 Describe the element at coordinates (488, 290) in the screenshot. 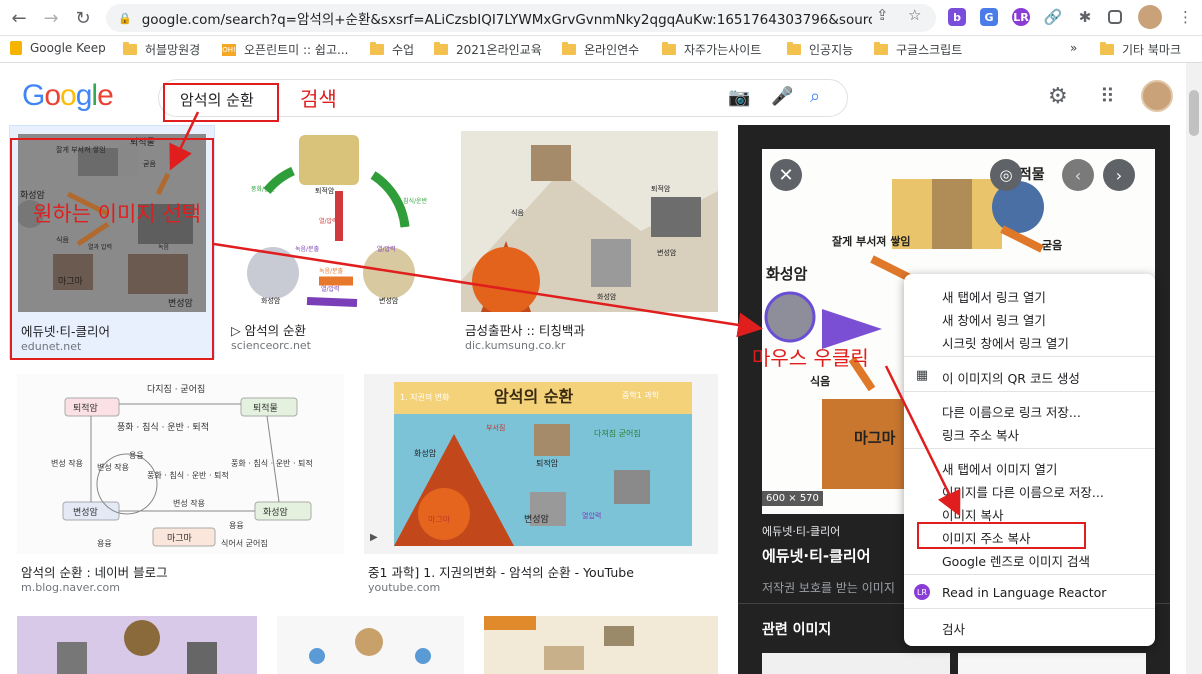

I see `arrow-image-to-preview` at that location.